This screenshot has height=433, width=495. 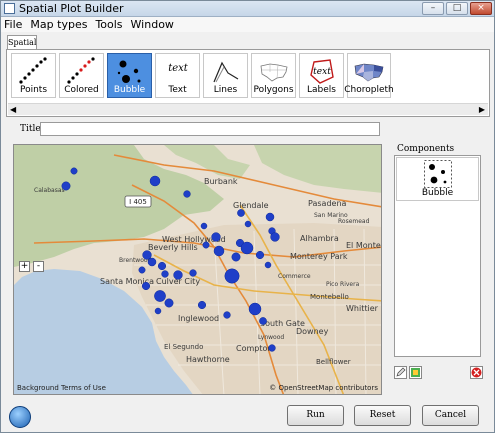 What do you see at coordinates (331, 215) in the screenshot?
I see `place-label-san-marino: San Marino` at bounding box center [331, 215].